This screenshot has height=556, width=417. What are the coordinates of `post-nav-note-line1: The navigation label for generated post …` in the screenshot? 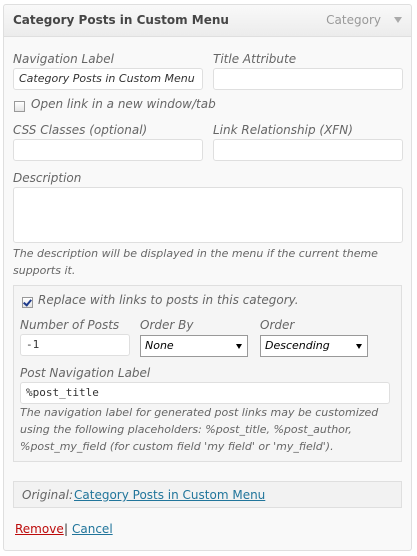 It's located at (199, 412).